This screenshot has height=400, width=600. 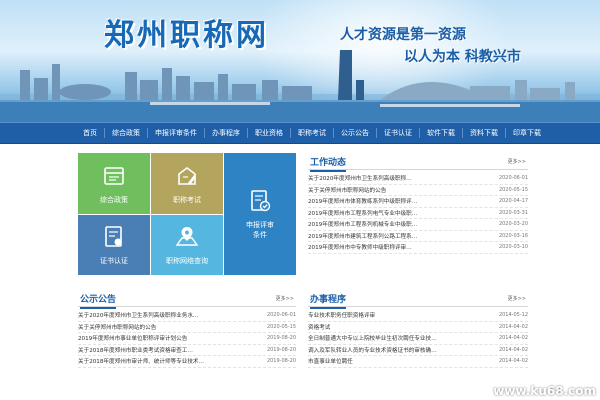 I want to click on list-item: 2019年度郑州市工程系列电气专业中级职… 2020-03-31, so click(x=418, y=213).